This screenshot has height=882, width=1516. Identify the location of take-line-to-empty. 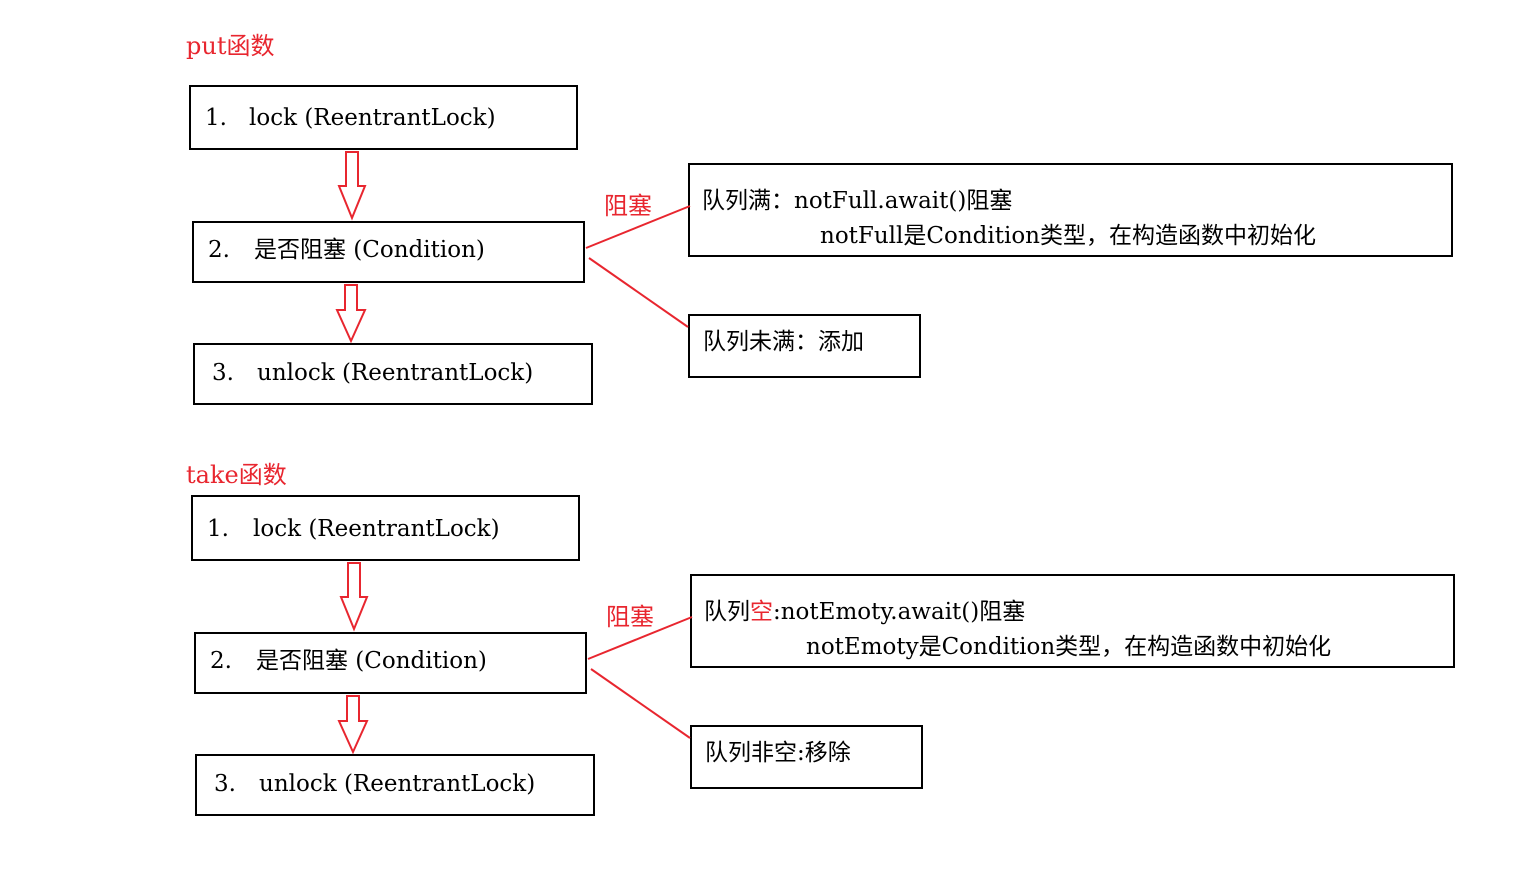
(640, 638).